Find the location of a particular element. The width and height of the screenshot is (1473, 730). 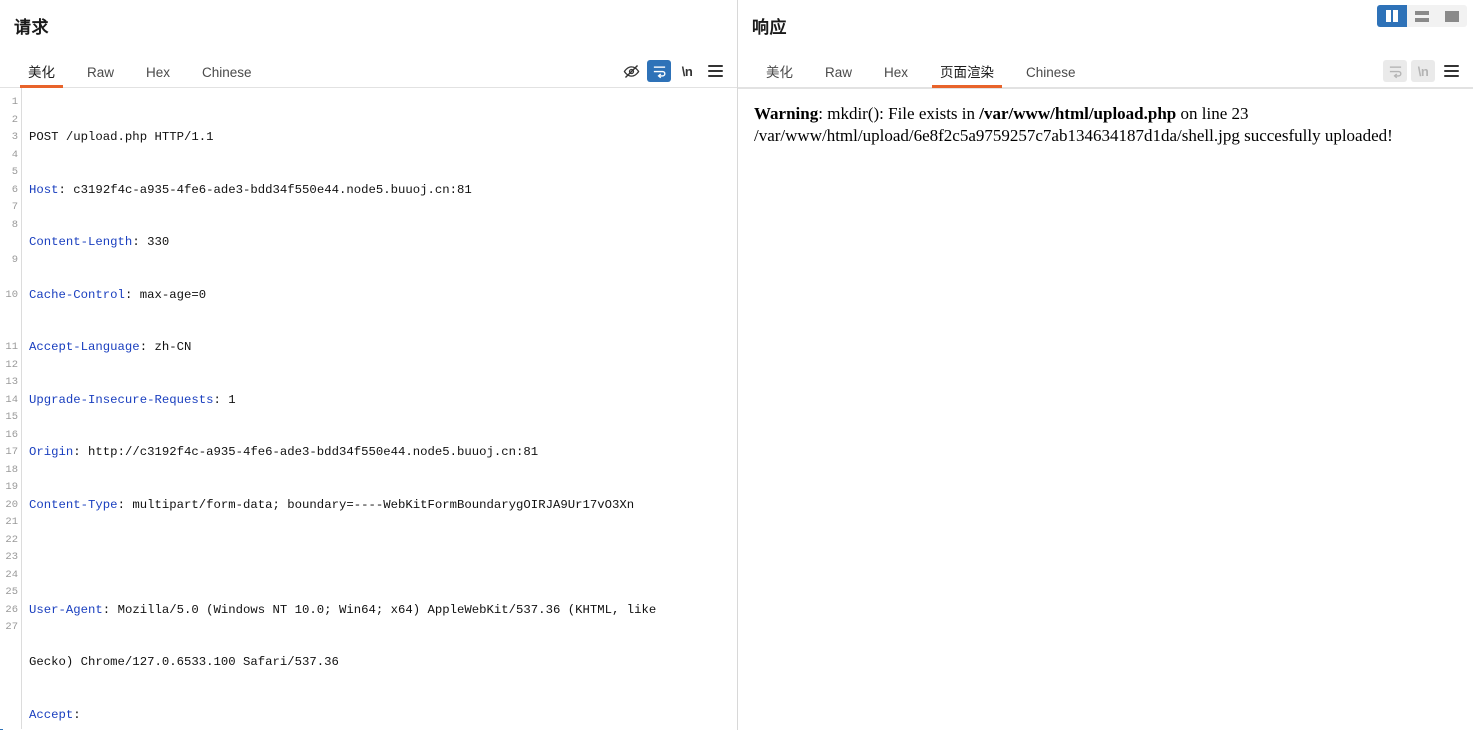

response-tabbar: 美化 Raw Hex 页面渲染 Chinese \n is located at coordinates (1105, 72).